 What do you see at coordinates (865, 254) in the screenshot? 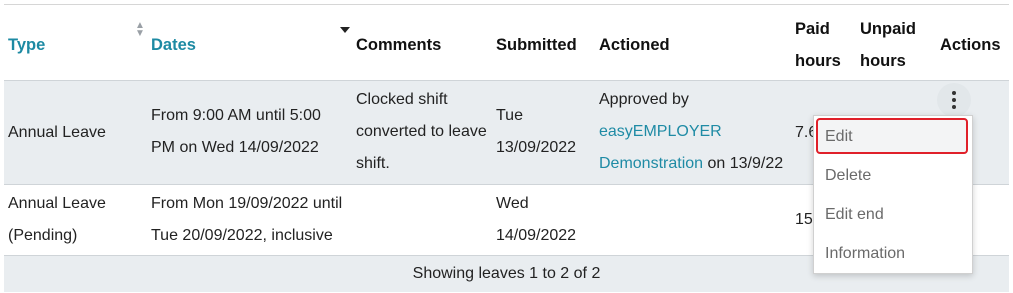
I see `menu-item-information: Information` at bounding box center [865, 254].